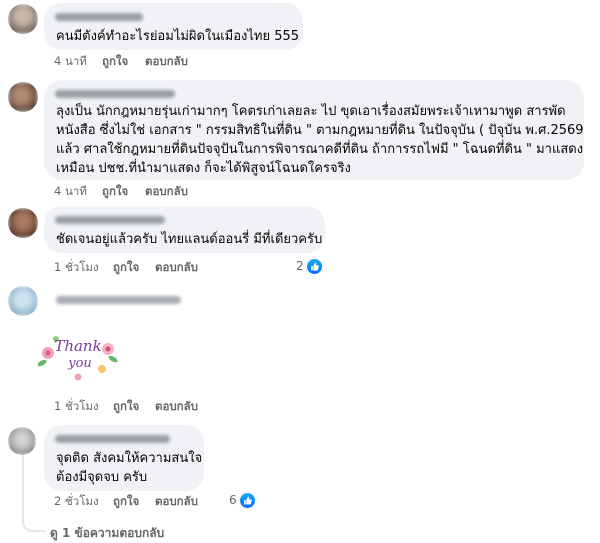 The image size is (600, 543). I want to click on comment-bubble: คนมีตังค์ทำอะไรย่อมไม่ผิดในเมืองไทย 555, so click(173, 26).